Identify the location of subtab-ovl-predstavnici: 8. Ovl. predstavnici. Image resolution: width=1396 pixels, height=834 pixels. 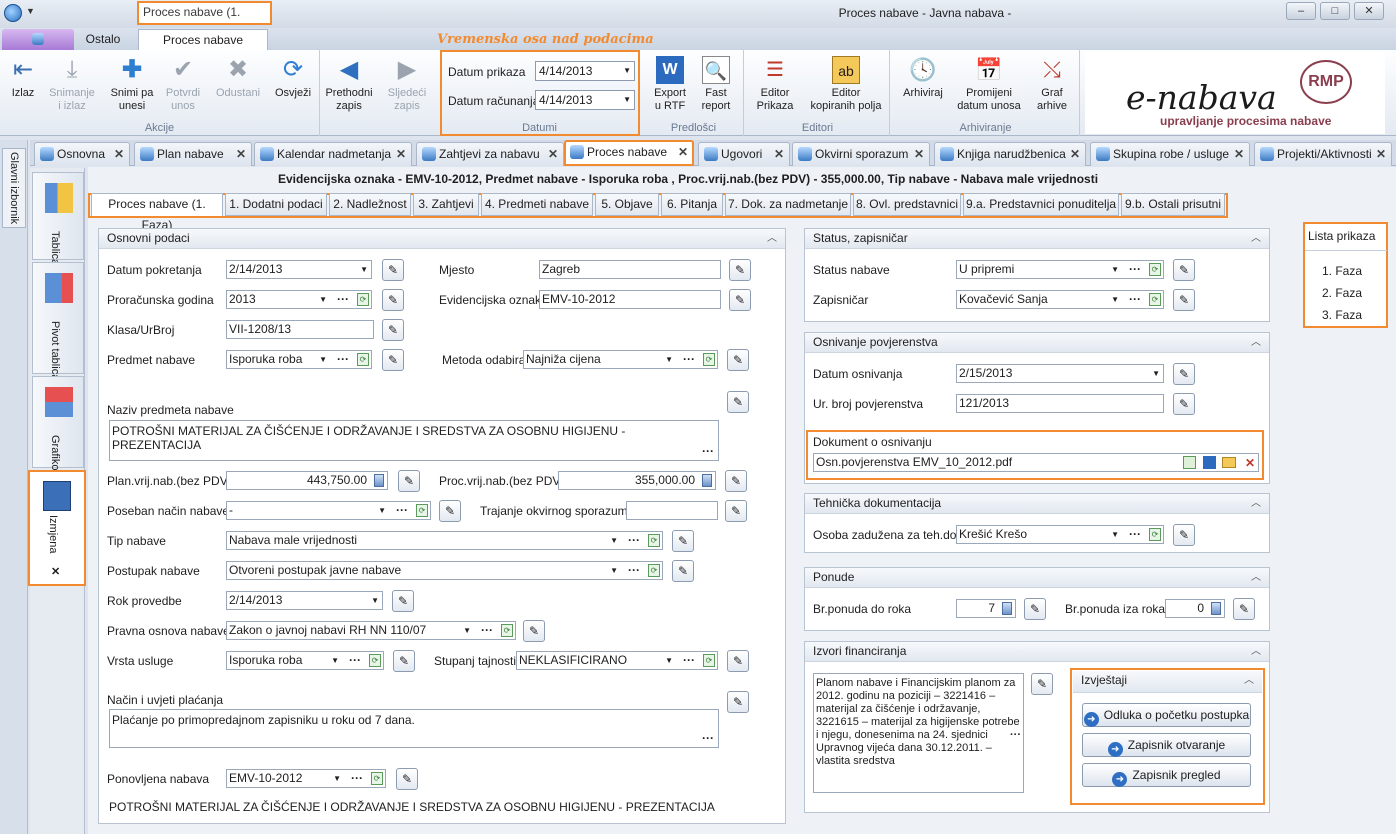
(907, 204).